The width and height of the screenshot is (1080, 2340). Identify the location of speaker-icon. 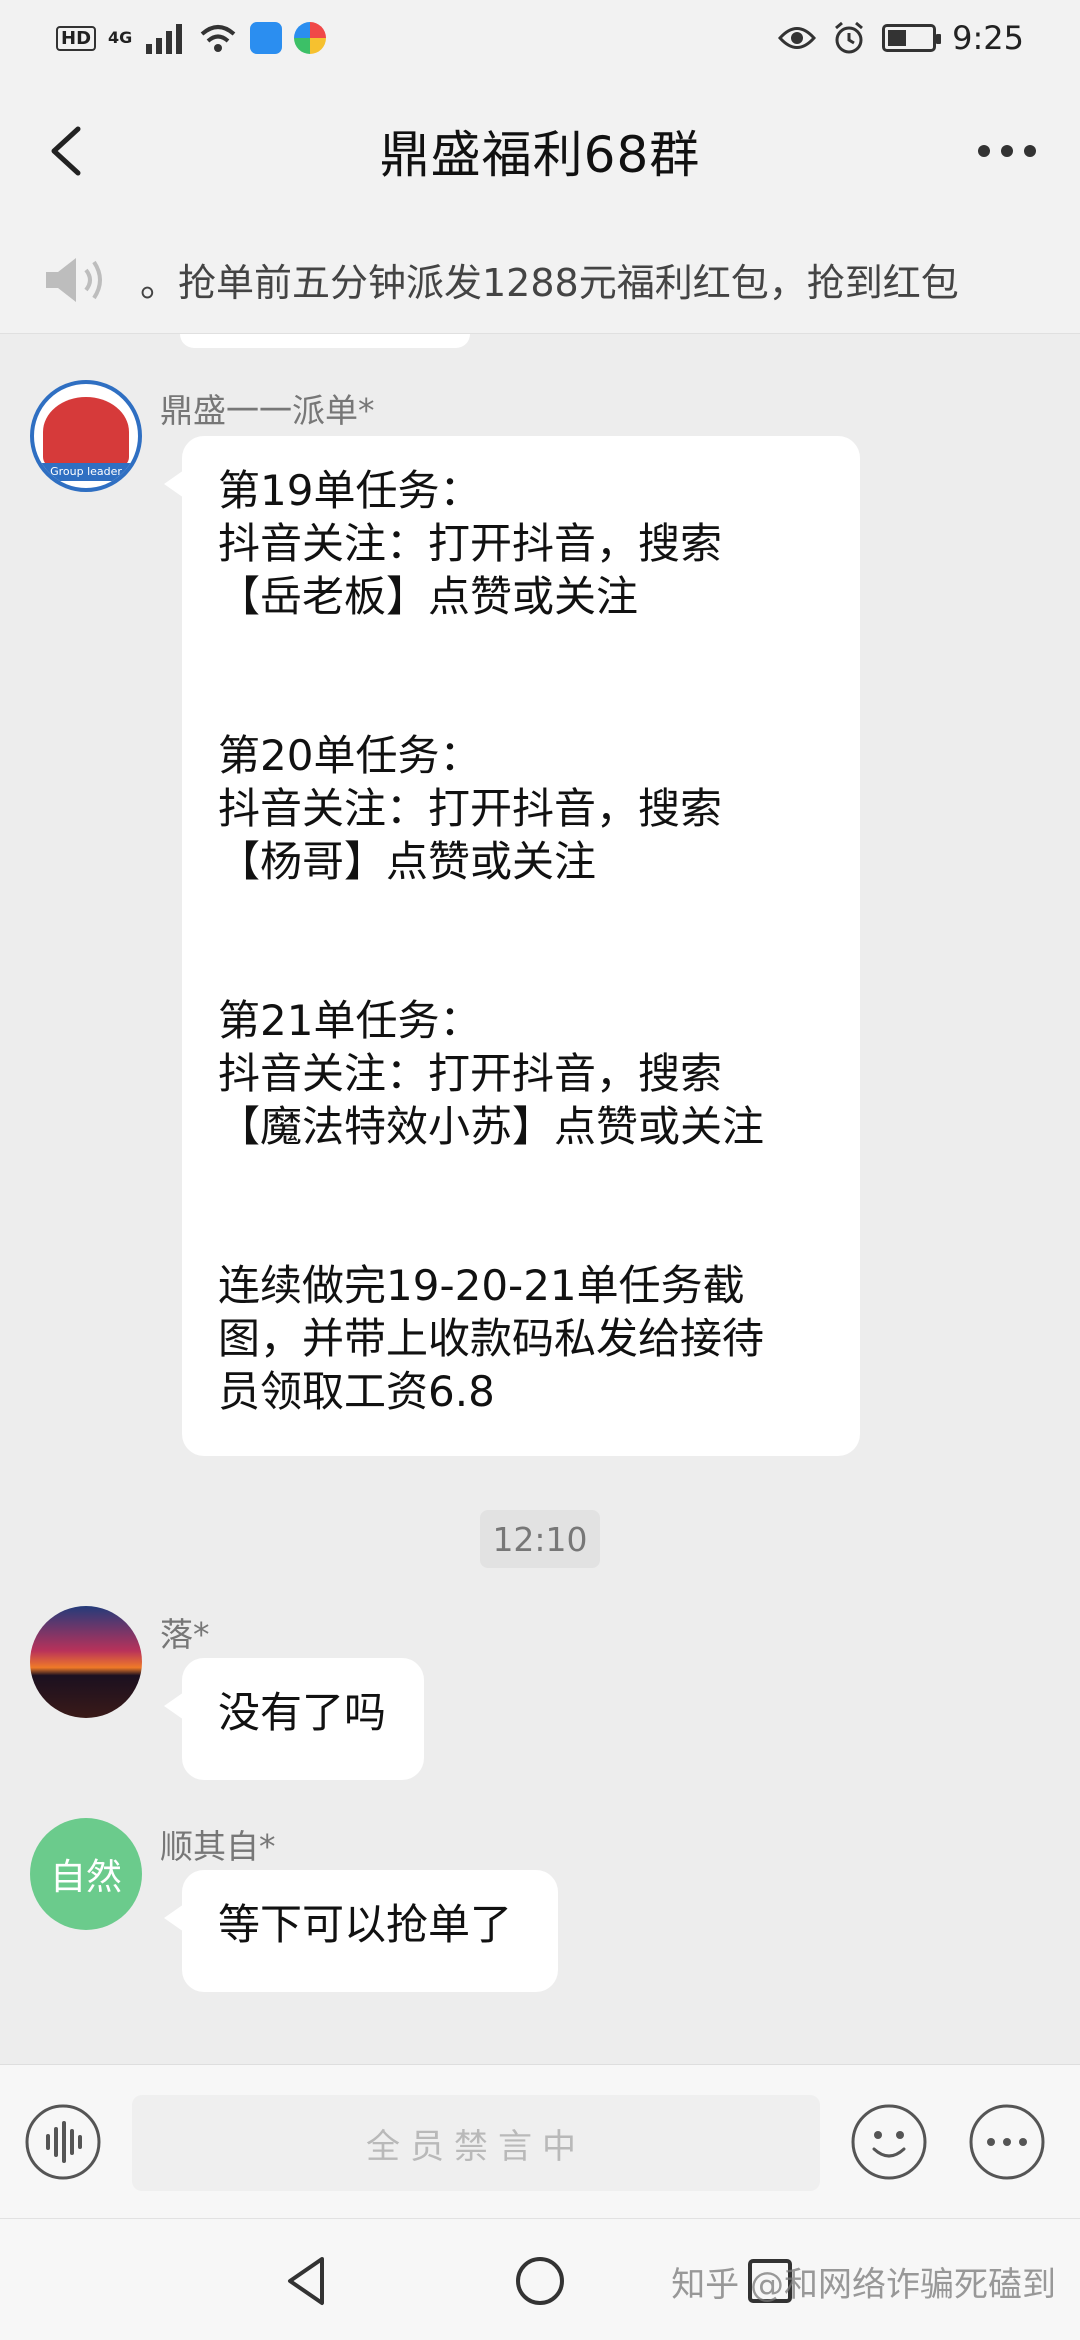
(75, 280).